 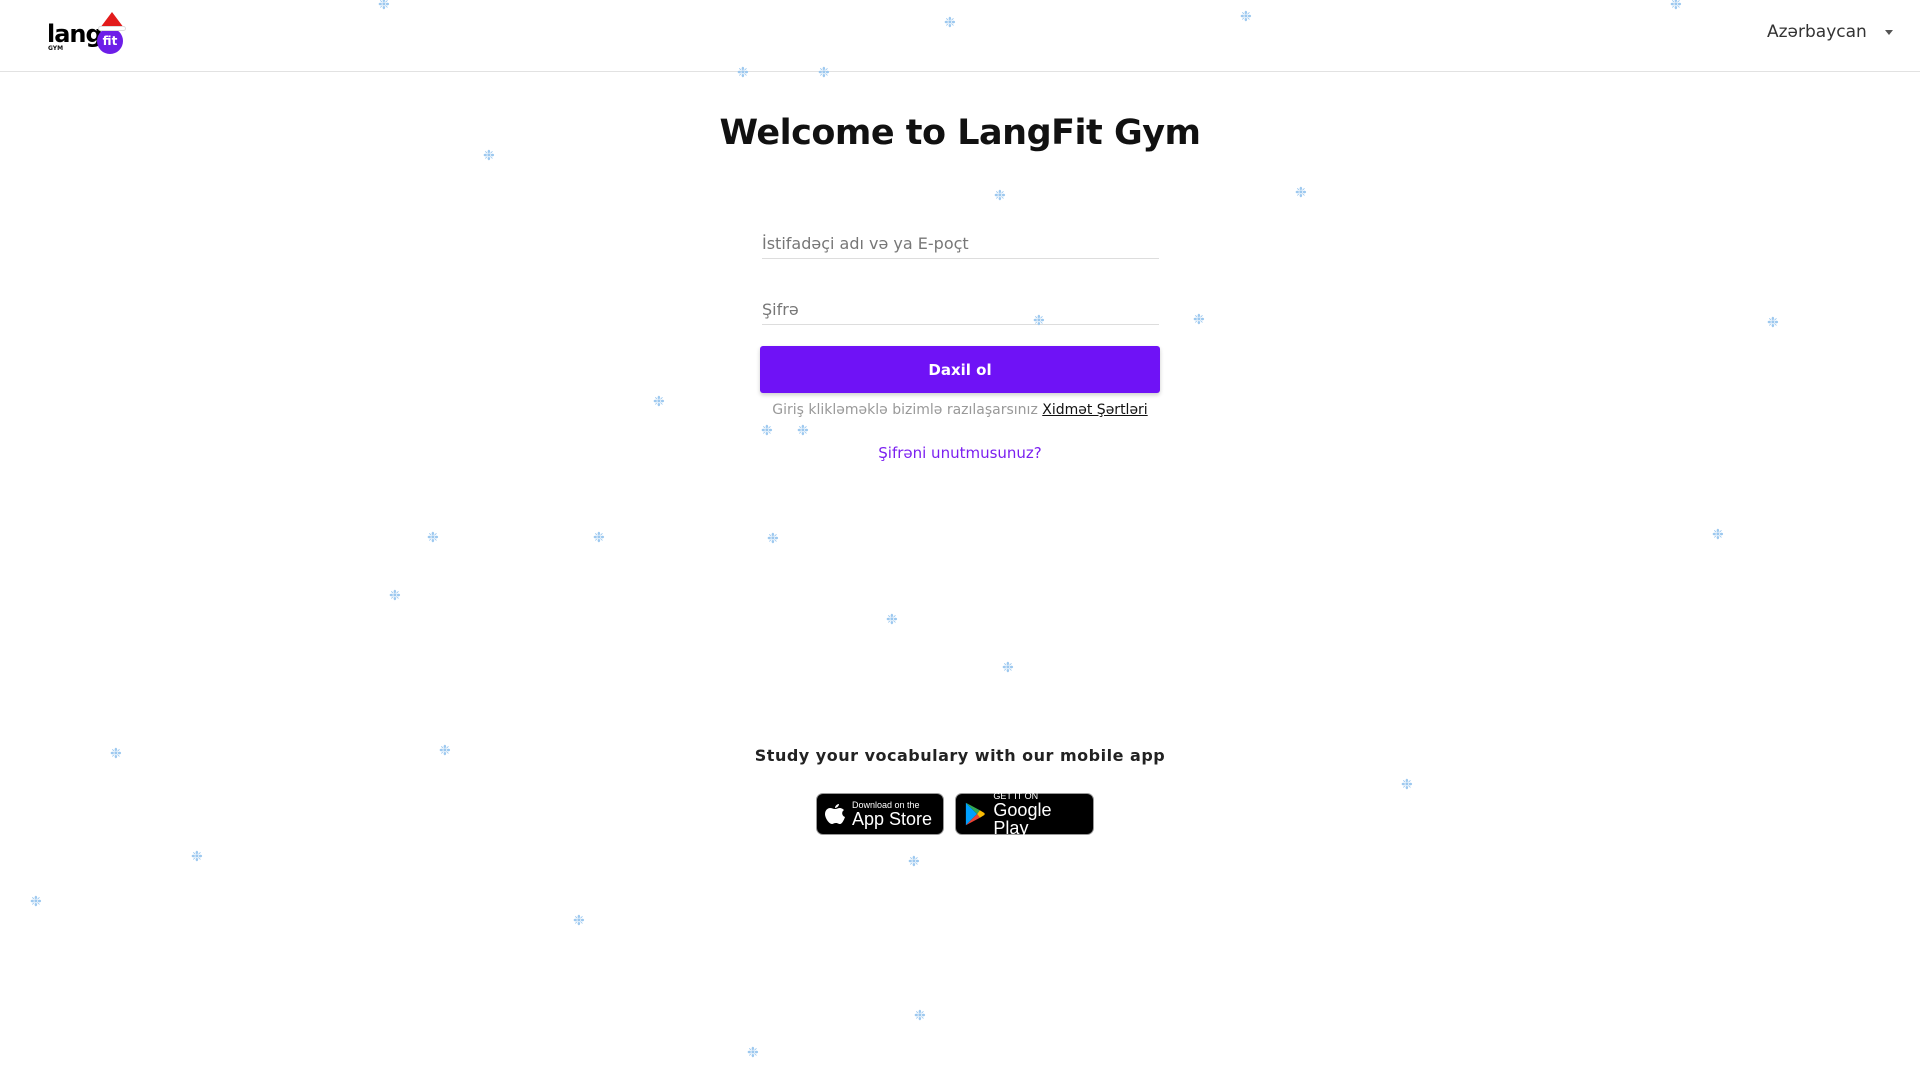 What do you see at coordinates (1830, 32) in the screenshot?
I see `language-select: Azərbaycan` at bounding box center [1830, 32].